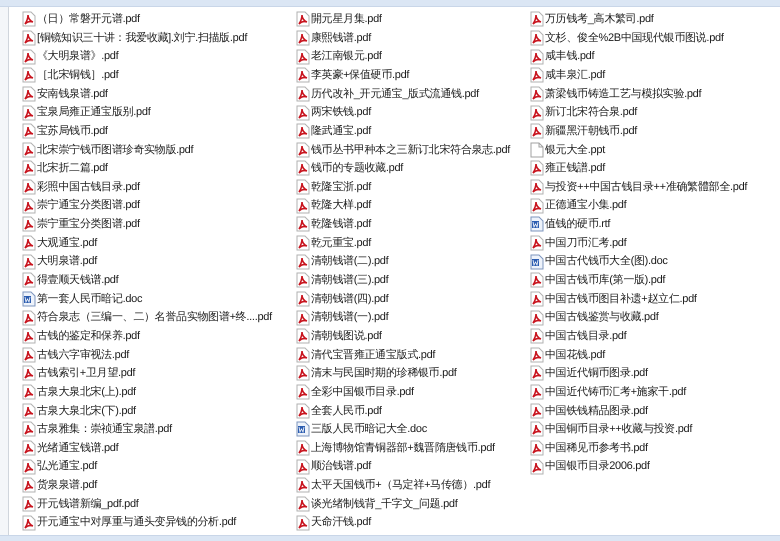 The width and height of the screenshot is (780, 541). Describe the element at coordinates (413, 243) in the screenshot. I see `file-item: 乾元重宝.pdf` at that location.